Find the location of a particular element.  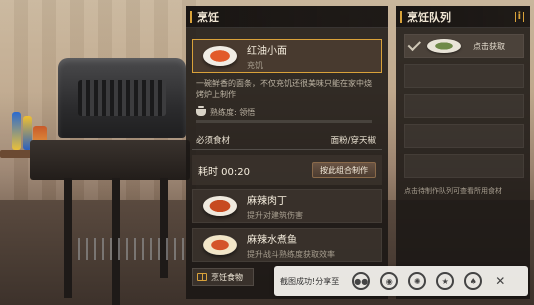

seasoning-bottle is located at coordinates (16, 131).